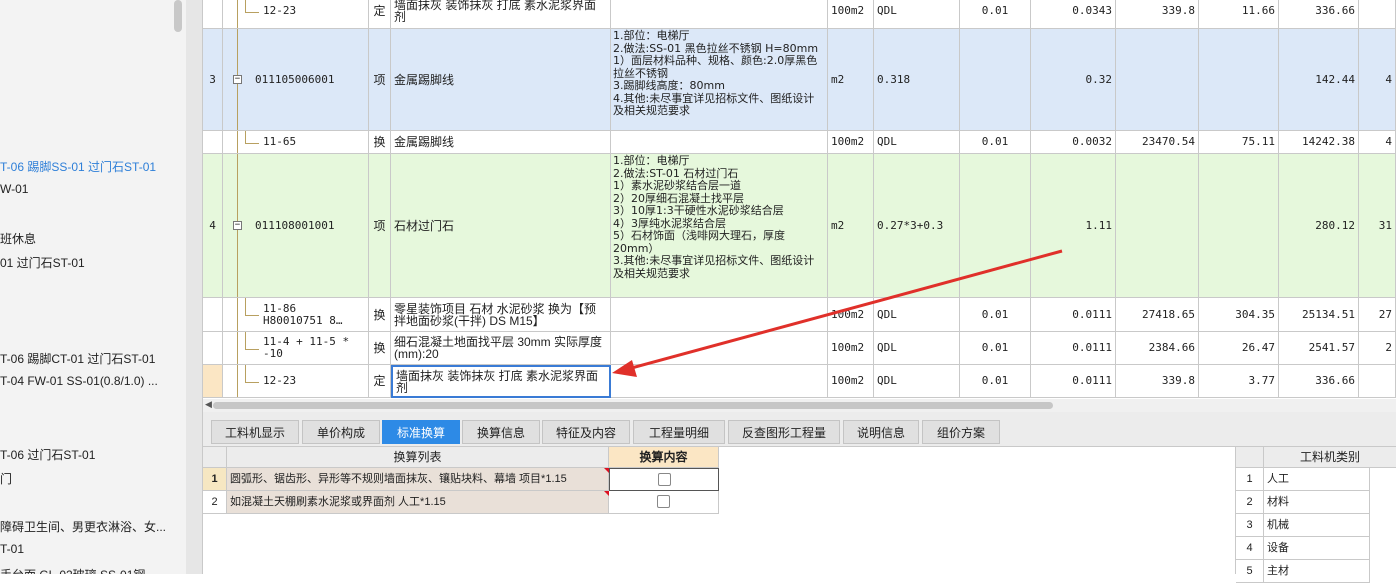 The height and width of the screenshot is (583, 1396). Describe the element at coordinates (1073, 80) in the screenshot. I see `cell-qty: 0.32` at that location.